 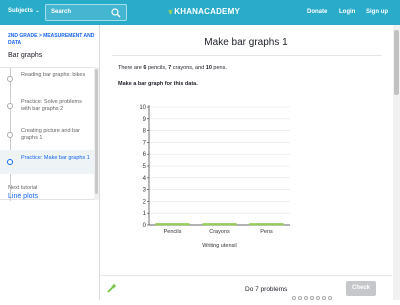 I want to click on y-tick-label: 7, so click(x=145, y=143).